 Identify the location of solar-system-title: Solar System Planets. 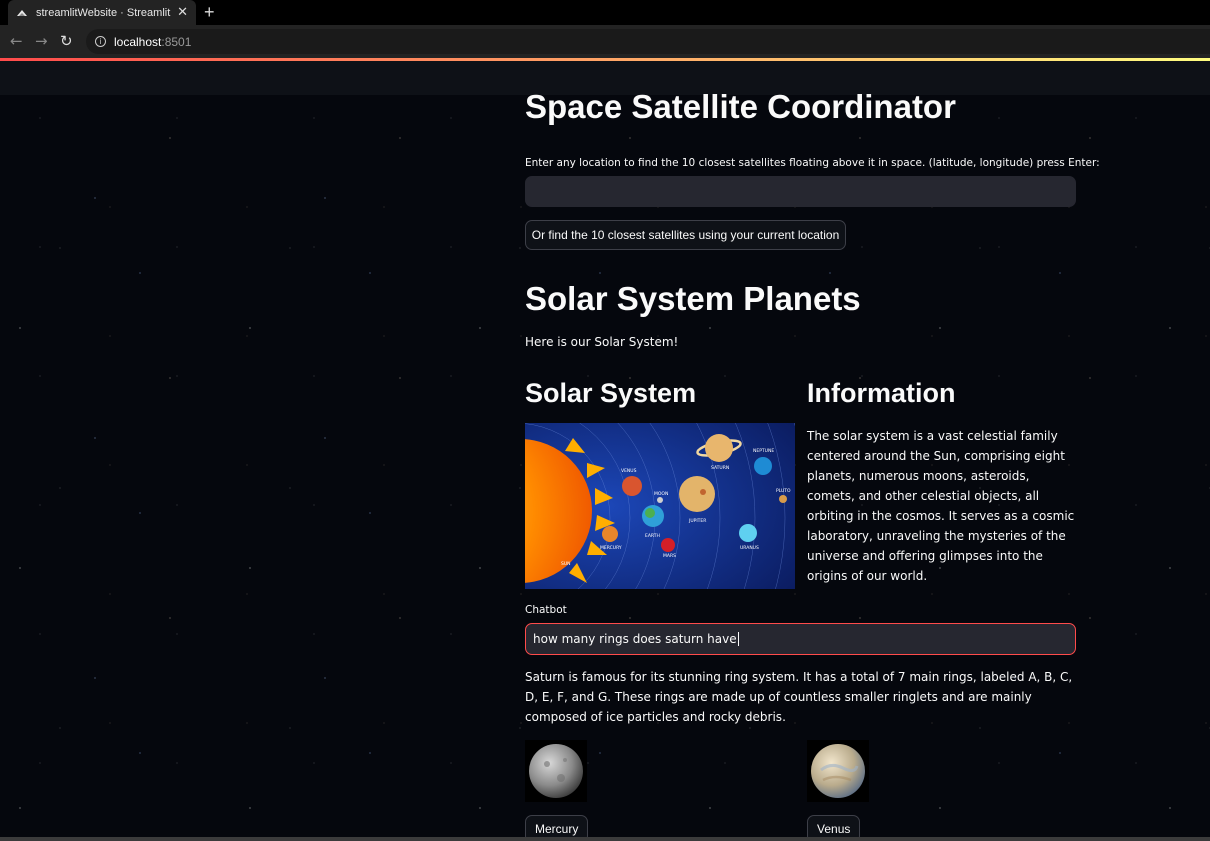
(693, 298).